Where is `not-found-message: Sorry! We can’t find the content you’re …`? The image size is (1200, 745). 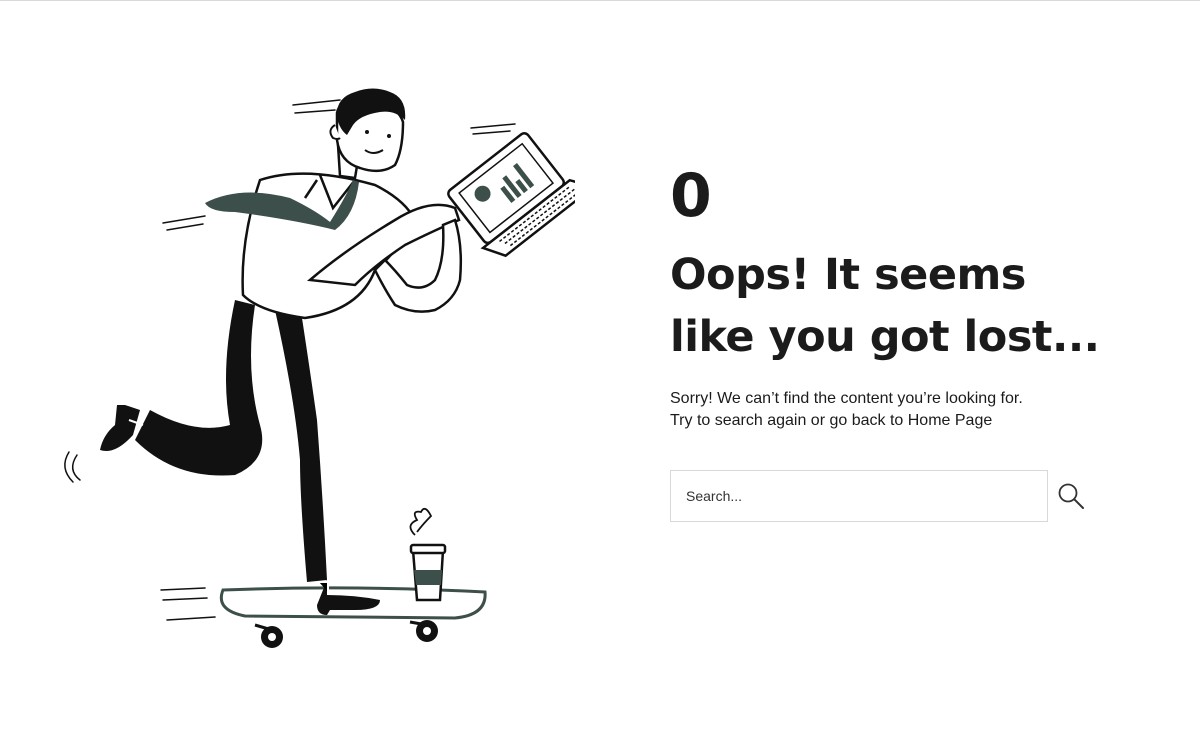 not-found-message: Sorry! We can’t find the content you’re … is located at coordinates (910, 410).